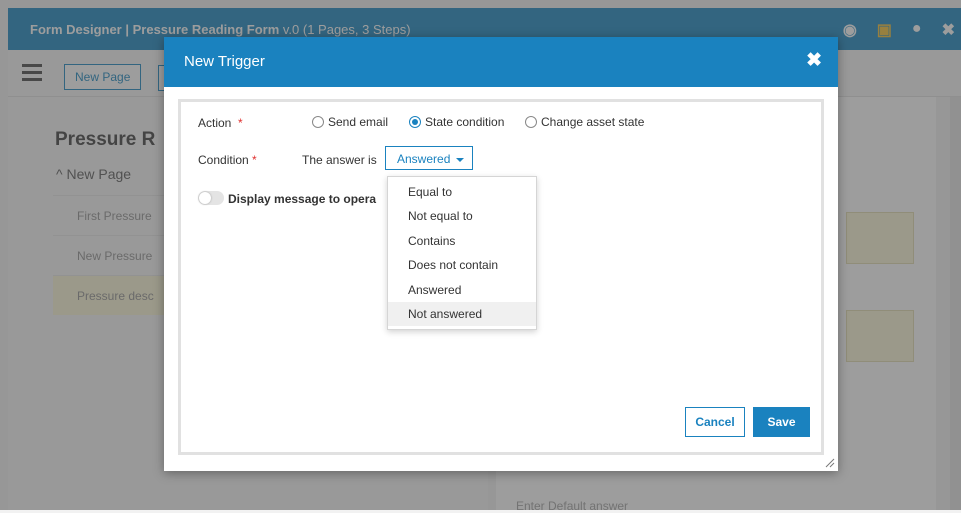 The image size is (961, 513). What do you see at coordinates (227, 160) in the screenshot?
I see `condition-label: Condition *` at bounding box center [227, 160].